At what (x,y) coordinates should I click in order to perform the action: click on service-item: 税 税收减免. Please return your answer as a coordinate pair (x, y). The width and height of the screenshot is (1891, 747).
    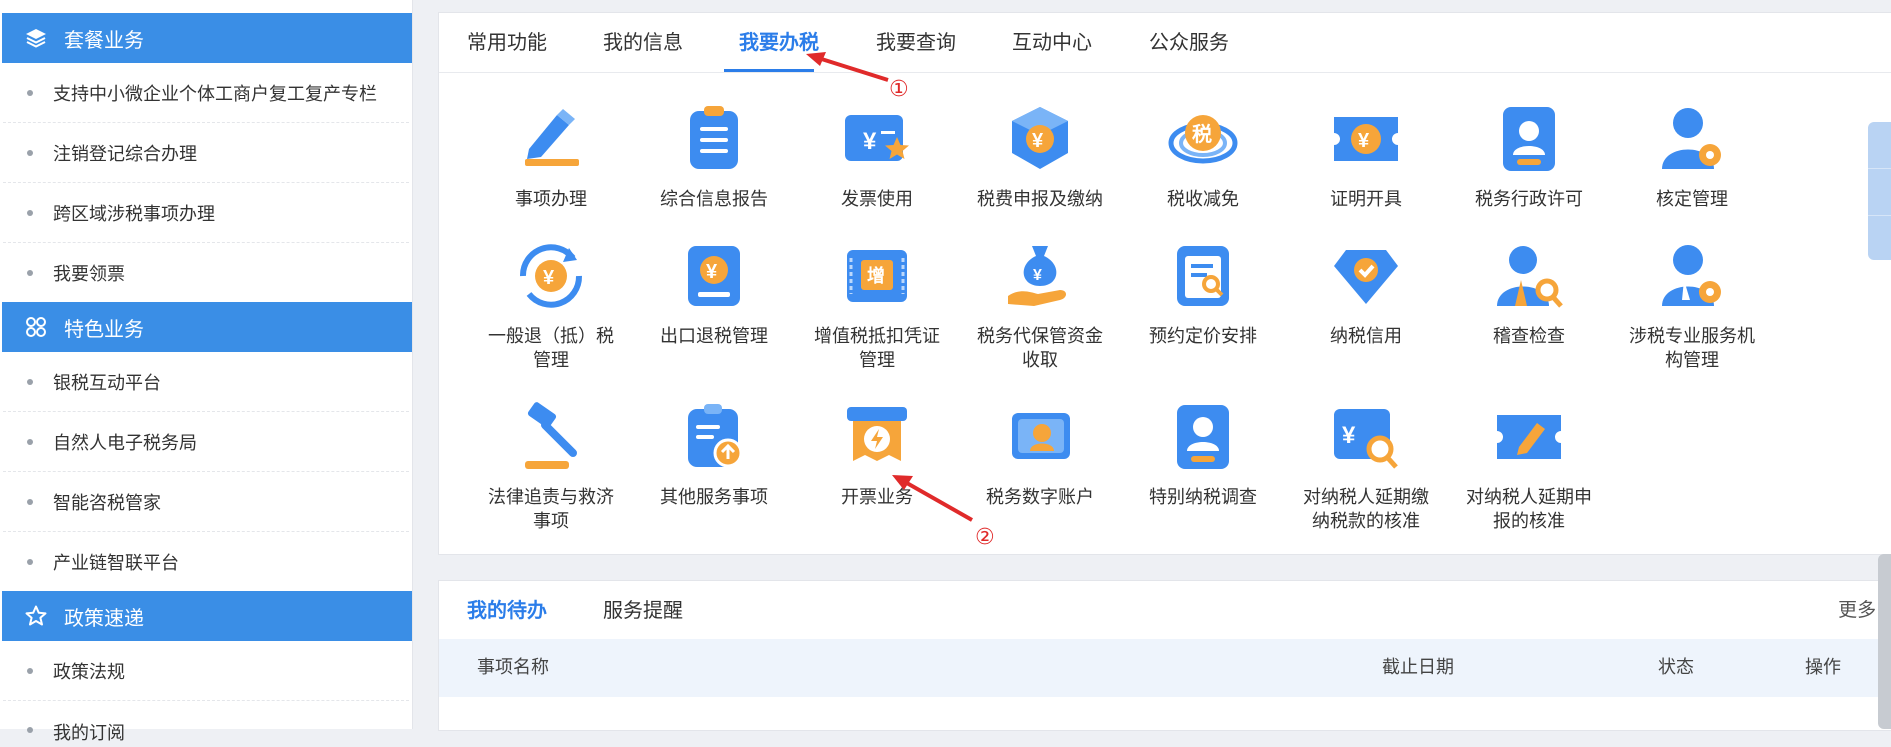
    Looking at the image, I should click on (1203, 157).